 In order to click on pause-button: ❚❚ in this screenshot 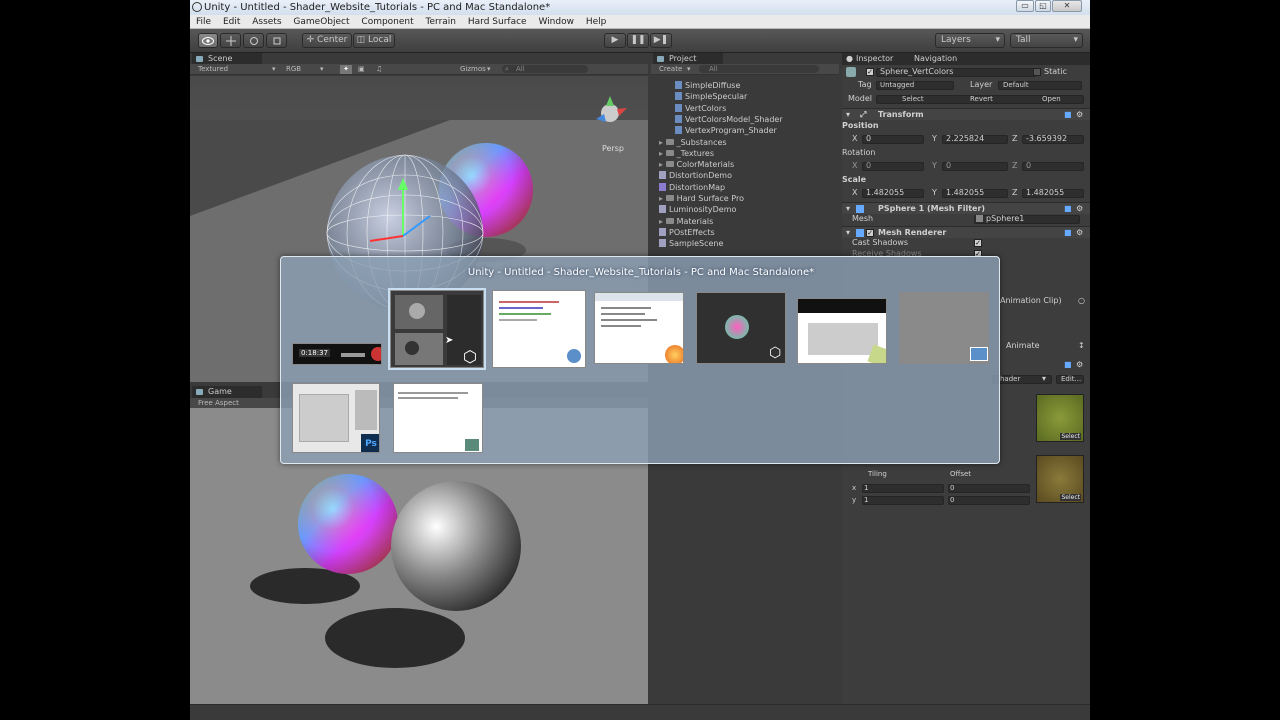, I will do `click(638, 40)`.